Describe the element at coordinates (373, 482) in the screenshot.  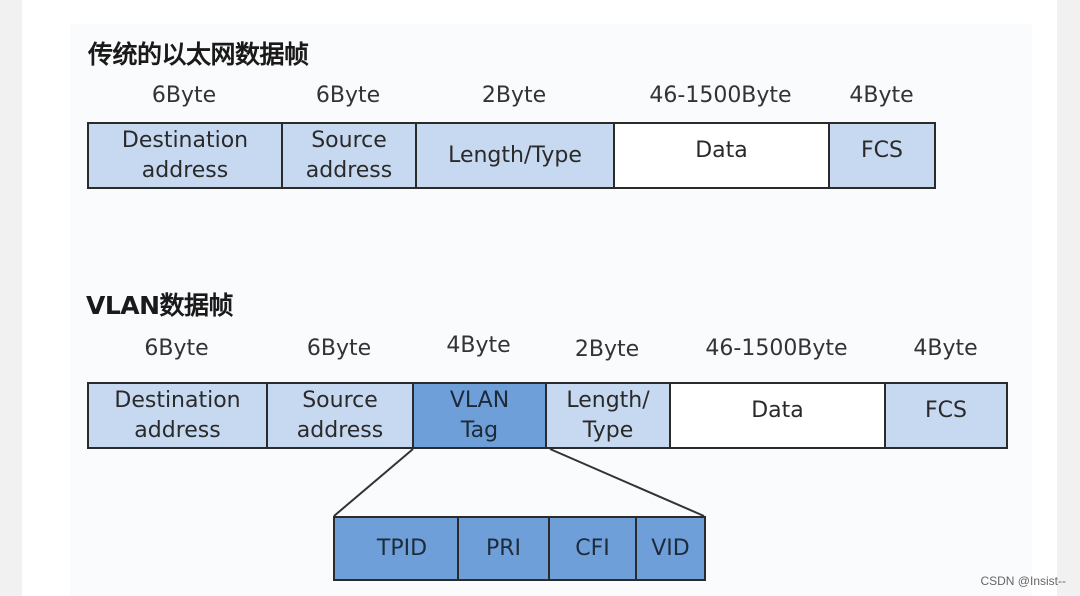
I see `expansion-line-left` at that location.